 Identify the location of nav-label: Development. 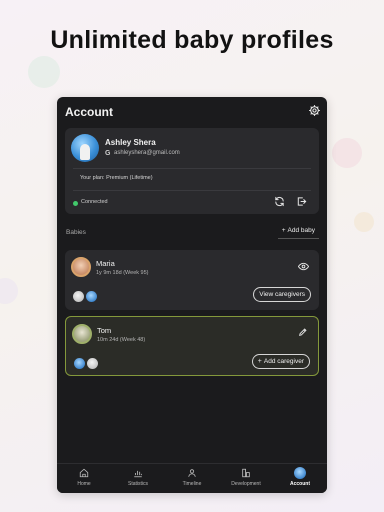
(246, 484).